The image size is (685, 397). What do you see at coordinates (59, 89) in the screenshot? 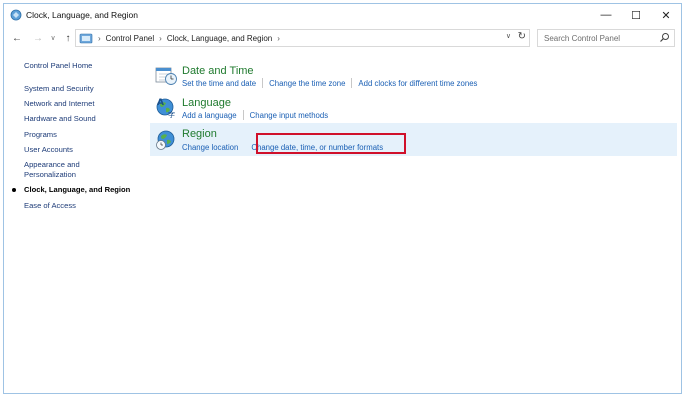
I see `sidebar-item-system-security: System and Security` at bounding box center [59, 89].